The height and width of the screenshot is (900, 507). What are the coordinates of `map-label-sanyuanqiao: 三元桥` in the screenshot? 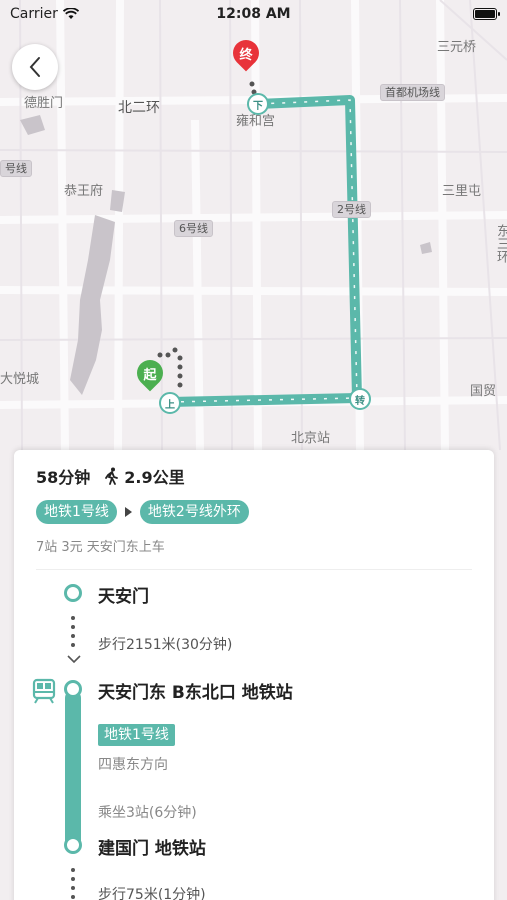 It's located at (457, 47).